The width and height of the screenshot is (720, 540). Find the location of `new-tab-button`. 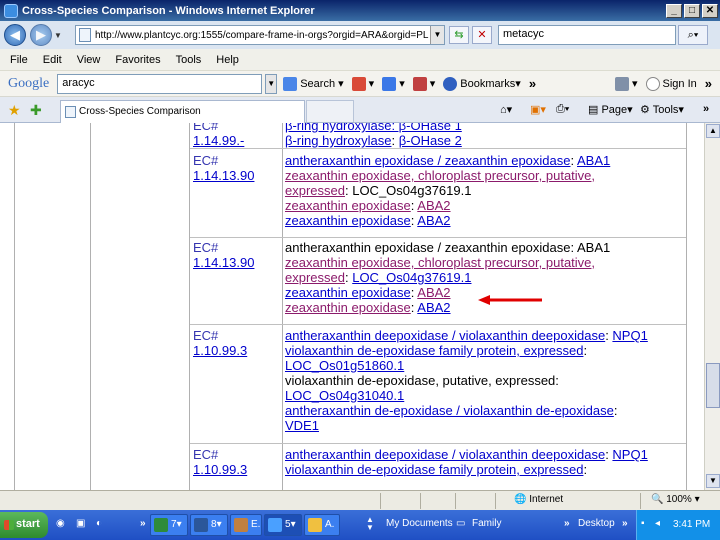

new-tab-button is located at coordinates (330, 111).